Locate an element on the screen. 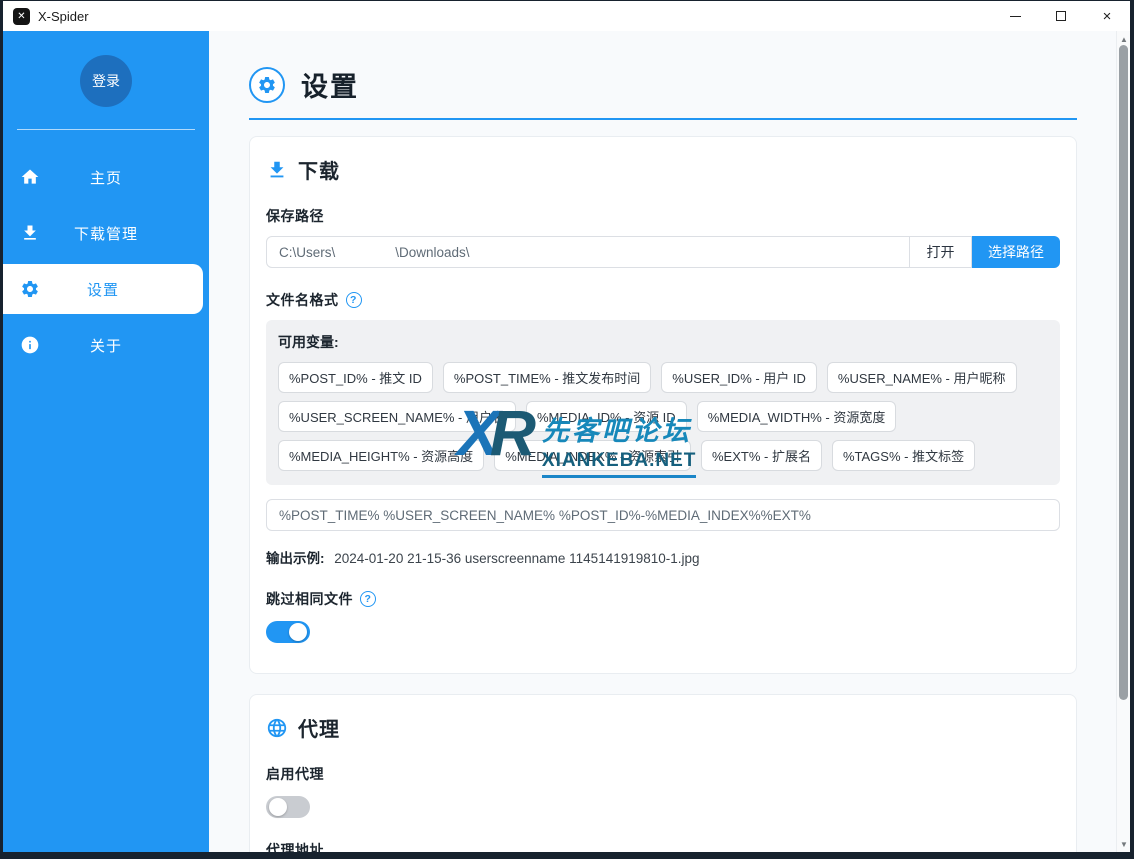 The image size is (1134, 859). login-label: 登录 is located at coordinates (106, 81).